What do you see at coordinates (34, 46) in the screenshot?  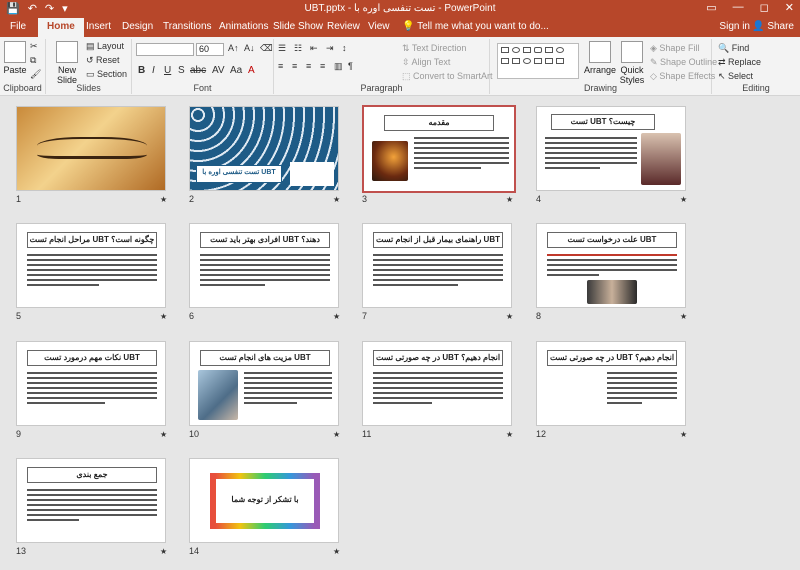 I see `cut-icon: ✂` at bounding box center [34, 46].